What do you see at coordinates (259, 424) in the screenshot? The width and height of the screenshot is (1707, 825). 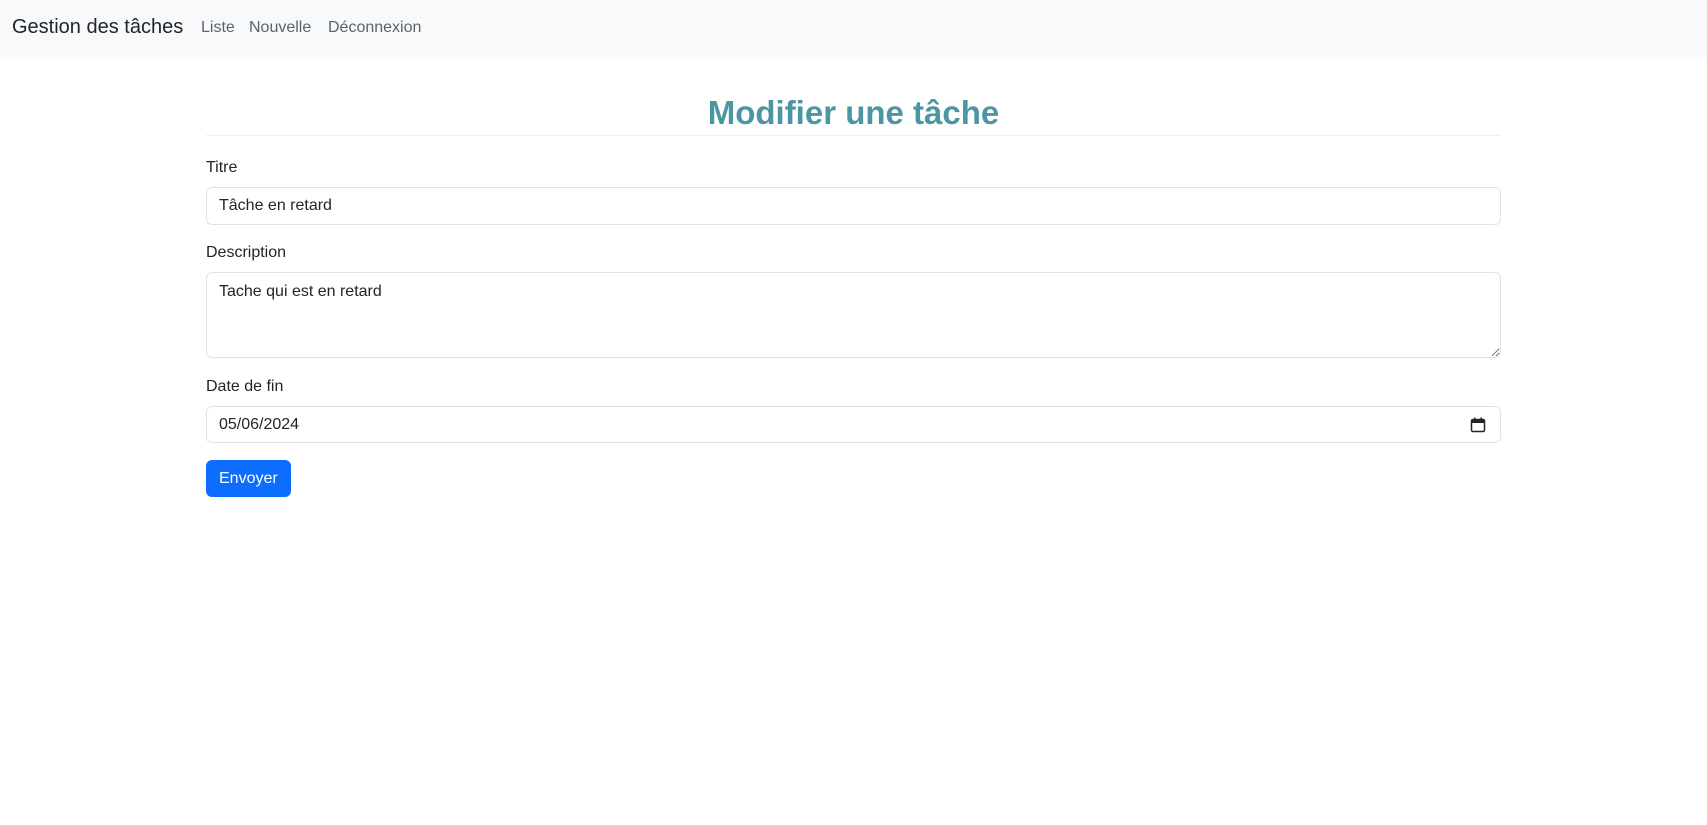 I see `date-fin-value: 05/06/2024` at bounding box center [259, 424].